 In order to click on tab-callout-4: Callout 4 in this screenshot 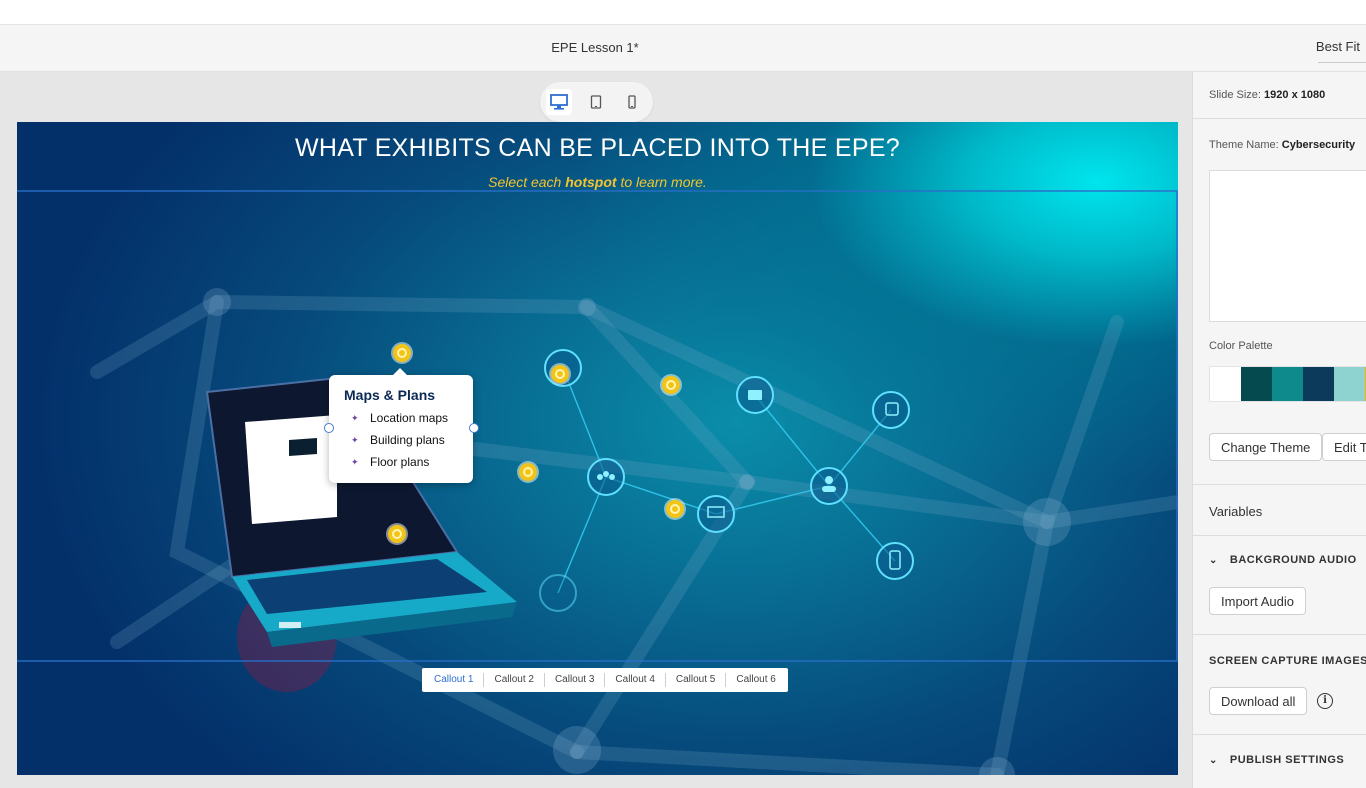, I will do `click(634, 680)`.